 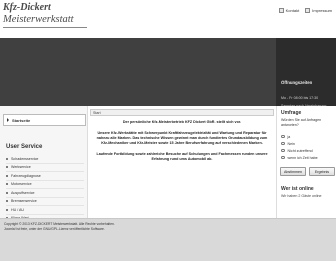 What do you see at coordinates (322, 10) in the screenshot?
I see `imprint-link-label: Impressum` at bounding box center [322, 10].